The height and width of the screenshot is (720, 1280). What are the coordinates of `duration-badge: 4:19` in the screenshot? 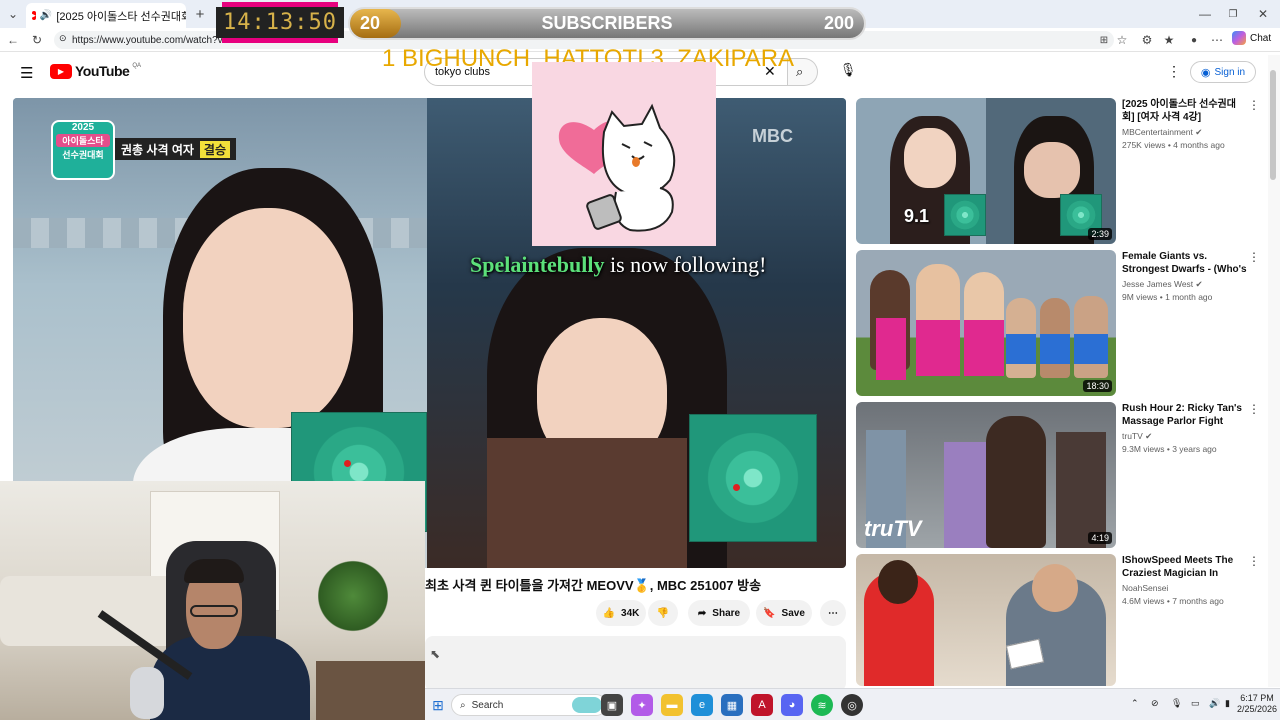 It's located at (1100, 538).